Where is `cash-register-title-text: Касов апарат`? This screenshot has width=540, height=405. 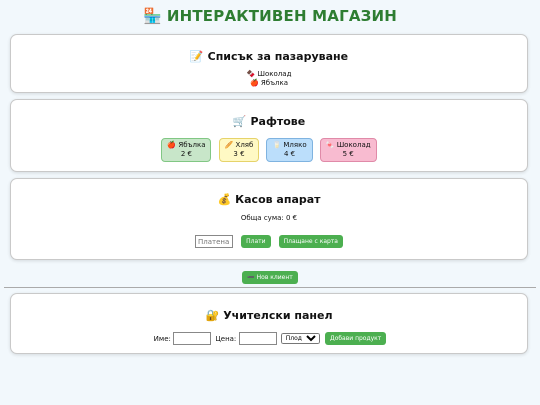
cash-register-title-text: Касов апарат is located at coordinates (278, 199).